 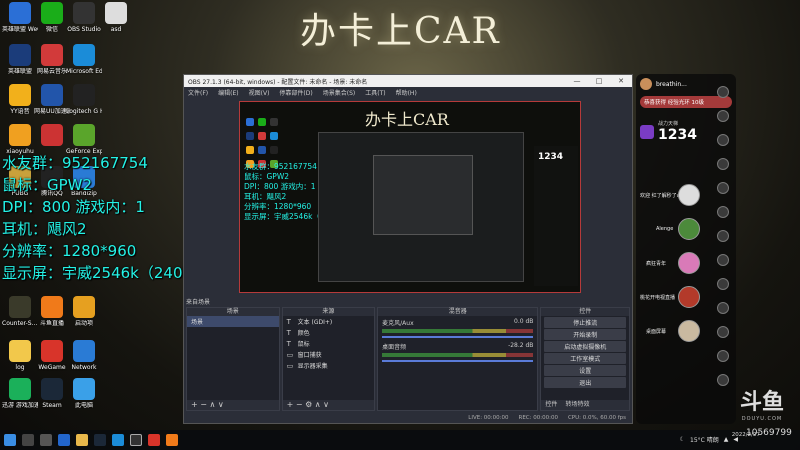 I want to click on desktop-icon: 斗鱼直播, so click(x=52, y=311).